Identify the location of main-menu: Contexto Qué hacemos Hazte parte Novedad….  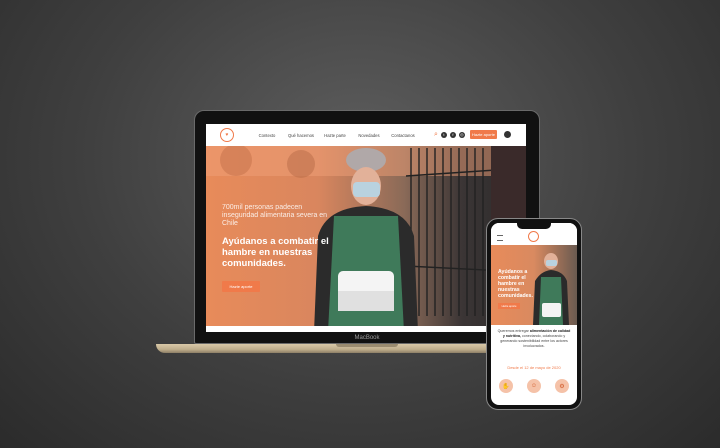
(335, 135).